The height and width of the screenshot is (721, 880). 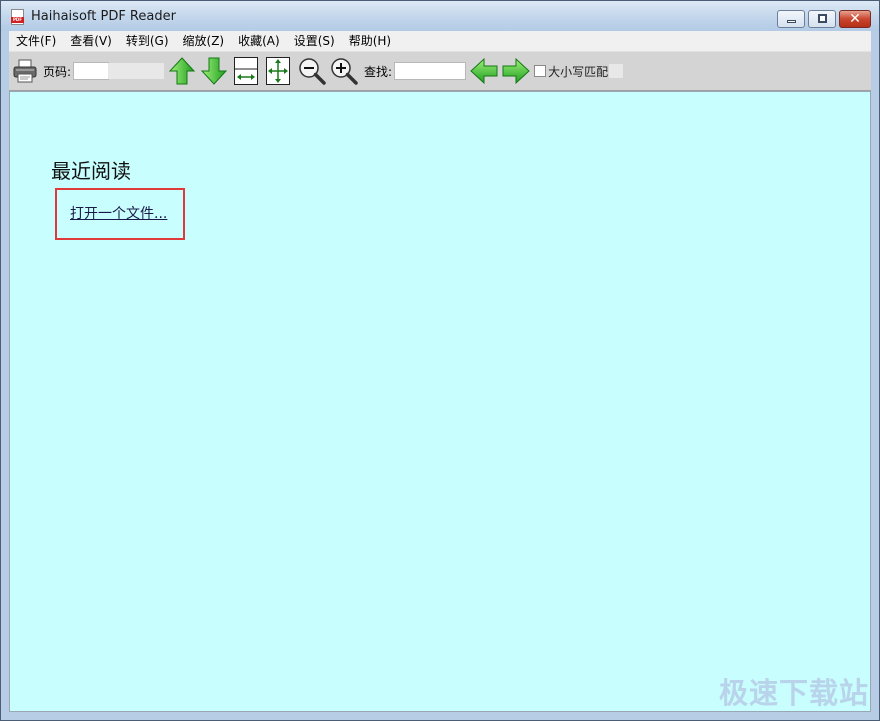 I want to click on menu-goto: 转到(G), so click(x=147, y=41).